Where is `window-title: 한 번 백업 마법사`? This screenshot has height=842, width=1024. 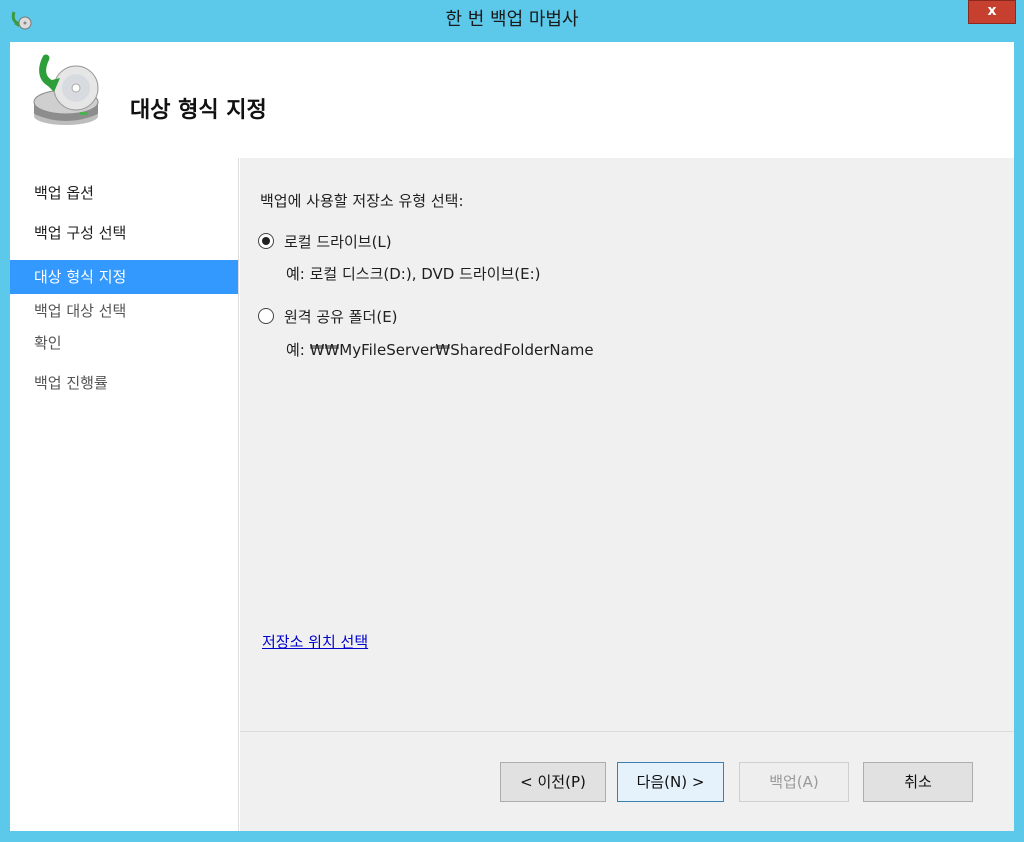
window-title: 한 번 백업 마법사 is located at coordinates (512, 19).